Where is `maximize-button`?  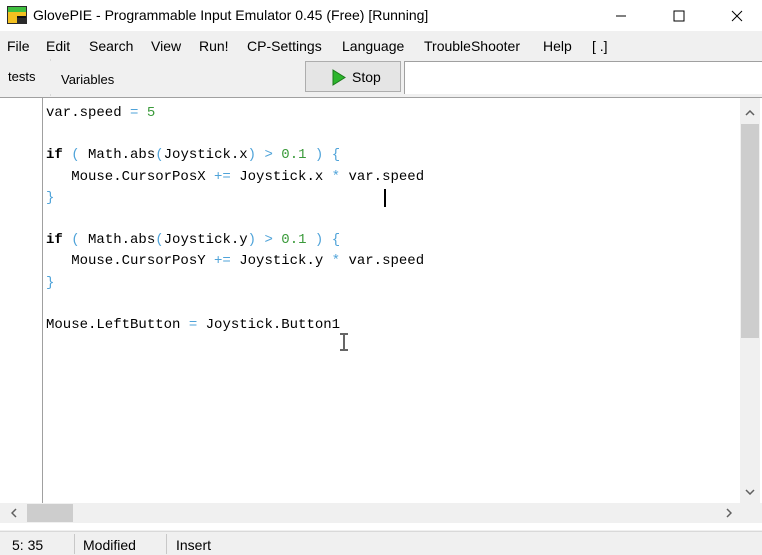
maximize-button is located at coordinates (679, 15).